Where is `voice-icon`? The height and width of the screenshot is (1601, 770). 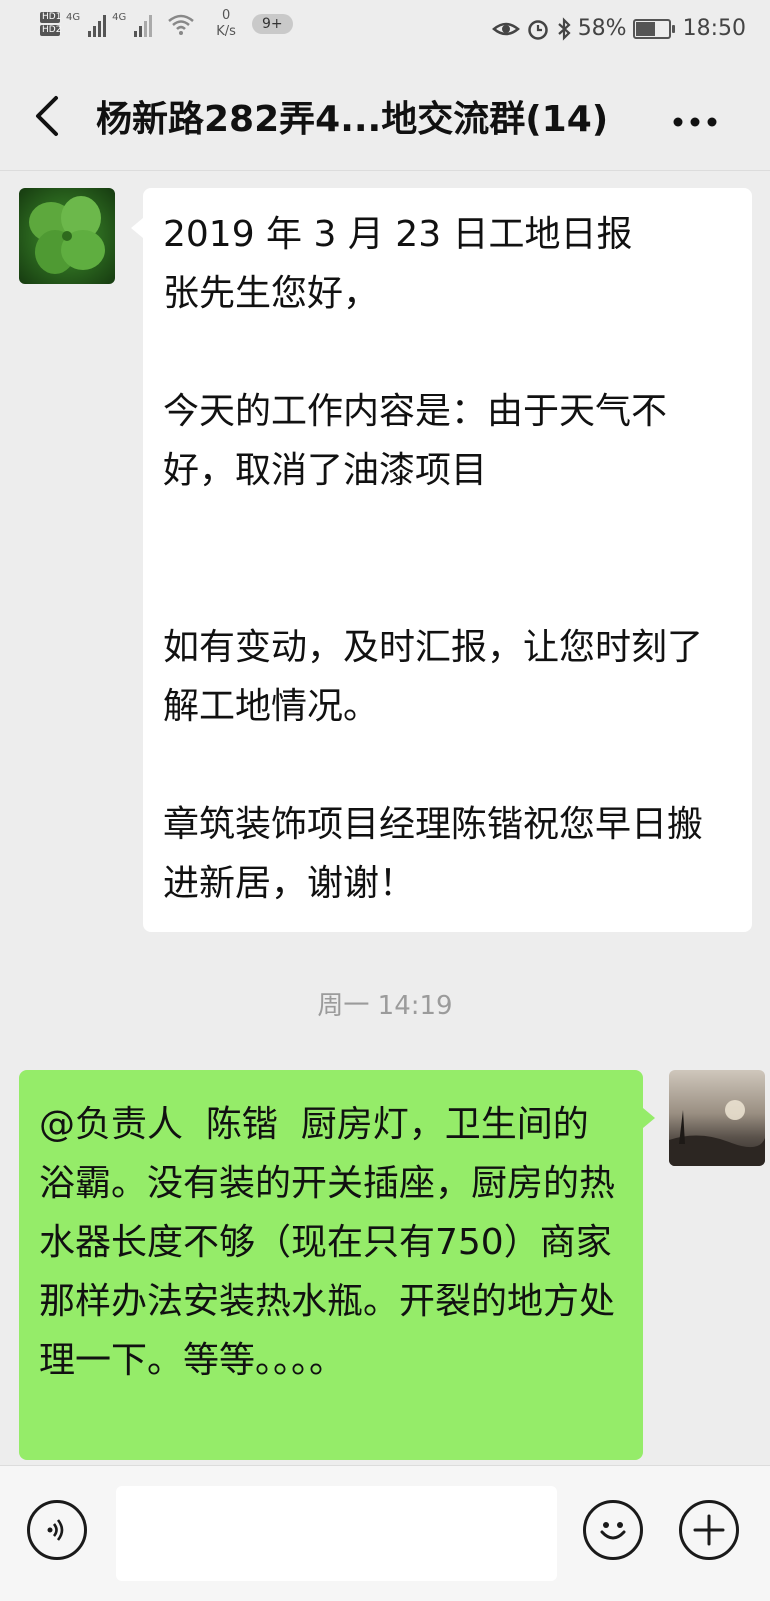 voice-icon is located at coordinates (55, 1530).